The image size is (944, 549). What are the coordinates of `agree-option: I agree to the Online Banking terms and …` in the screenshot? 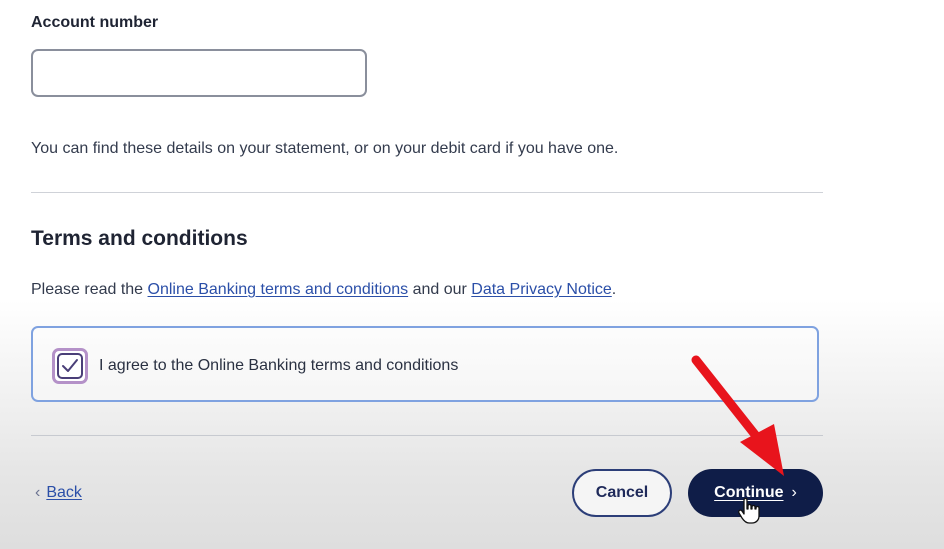 It's located at (425, 364).